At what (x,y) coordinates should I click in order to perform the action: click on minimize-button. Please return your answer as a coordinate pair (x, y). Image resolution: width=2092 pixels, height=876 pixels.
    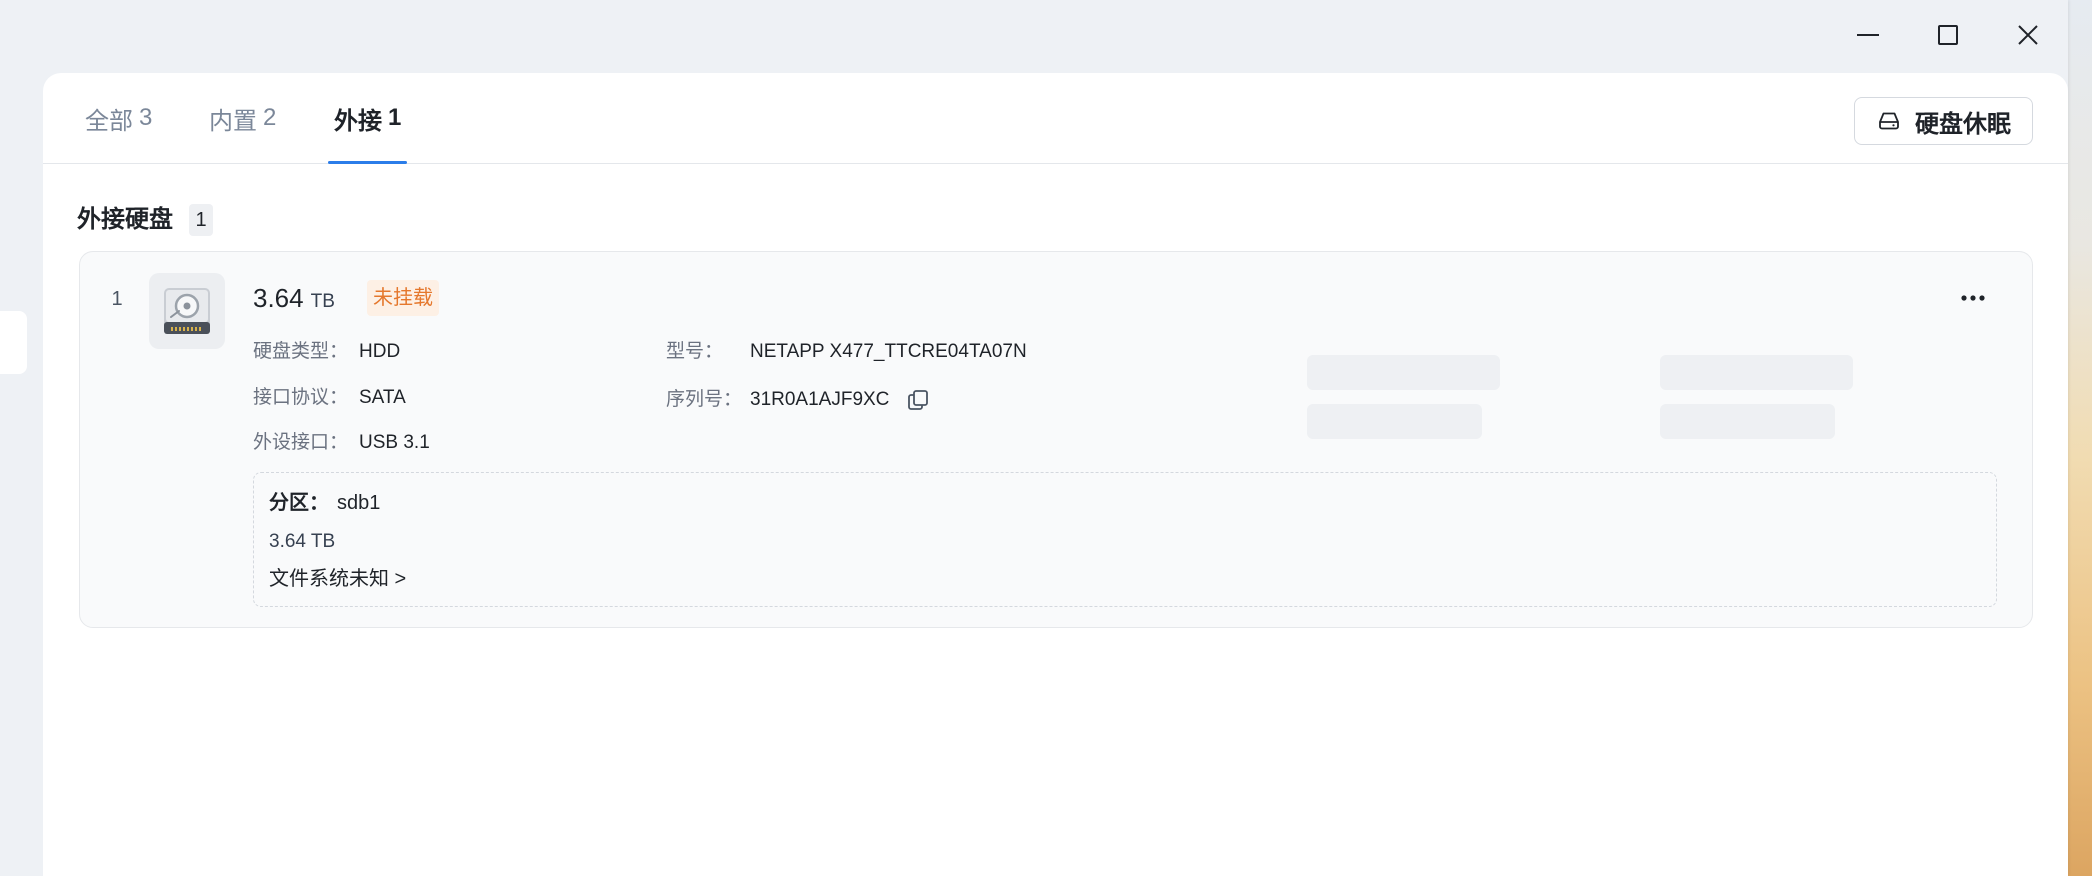
    Looking at the image, I should click on (1868, 35).